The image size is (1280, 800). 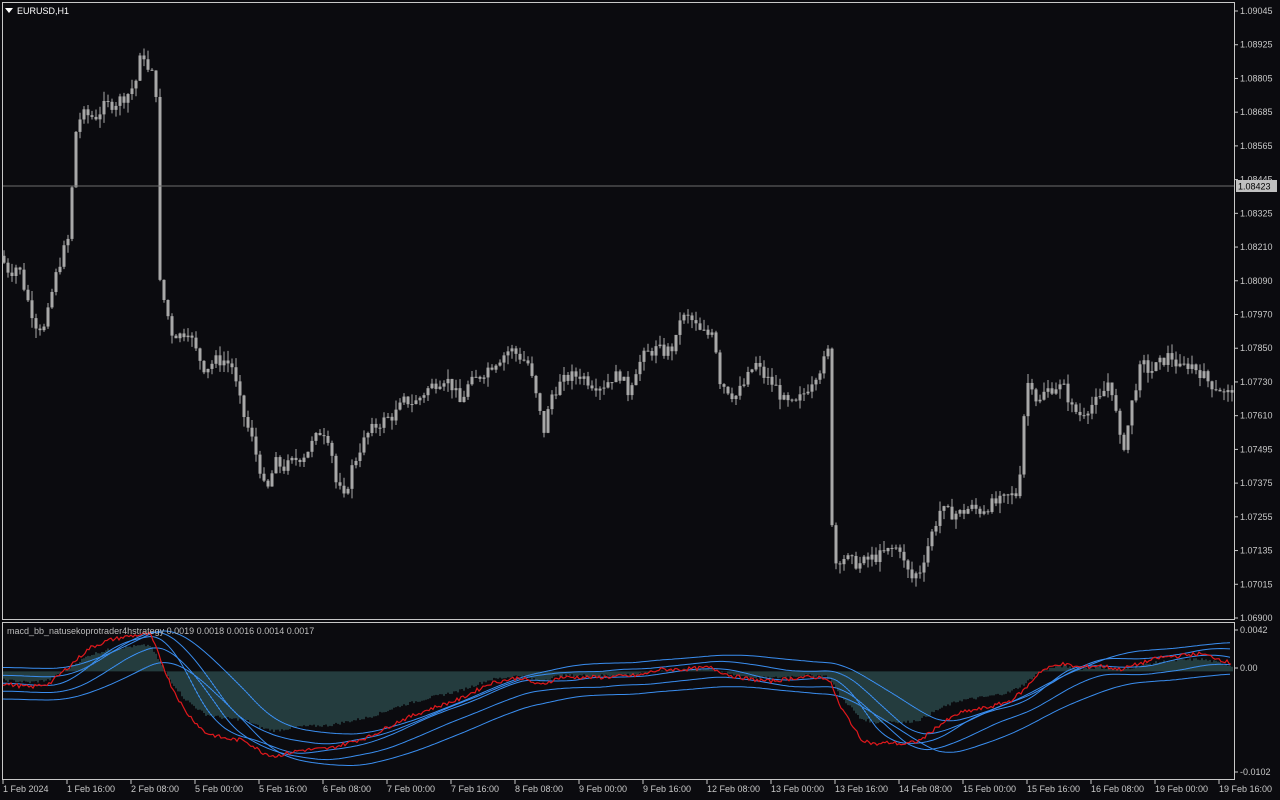 I want to click on price-tick-label: 1.07255, so click(x=1256, y=517).